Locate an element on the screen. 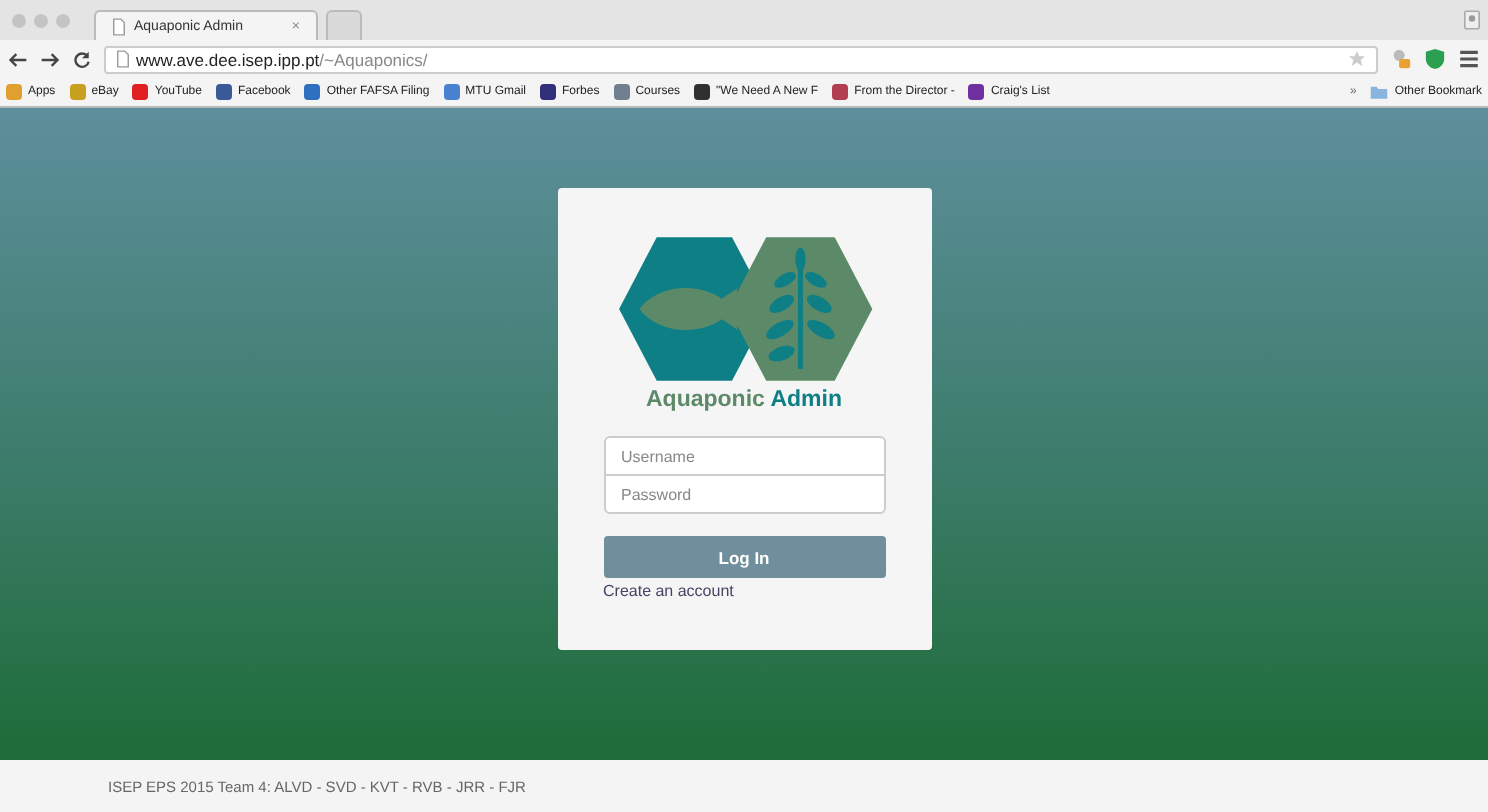 This screenshot has height=812, width=1488. folder-icon is located at coordinates (1379, 92).